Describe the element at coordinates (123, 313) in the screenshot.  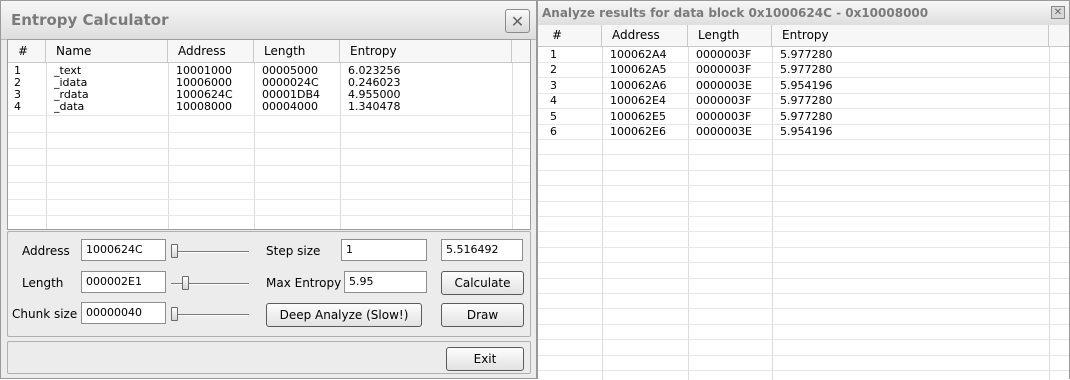
I see `chunk-size-field: 00000040` at that location.